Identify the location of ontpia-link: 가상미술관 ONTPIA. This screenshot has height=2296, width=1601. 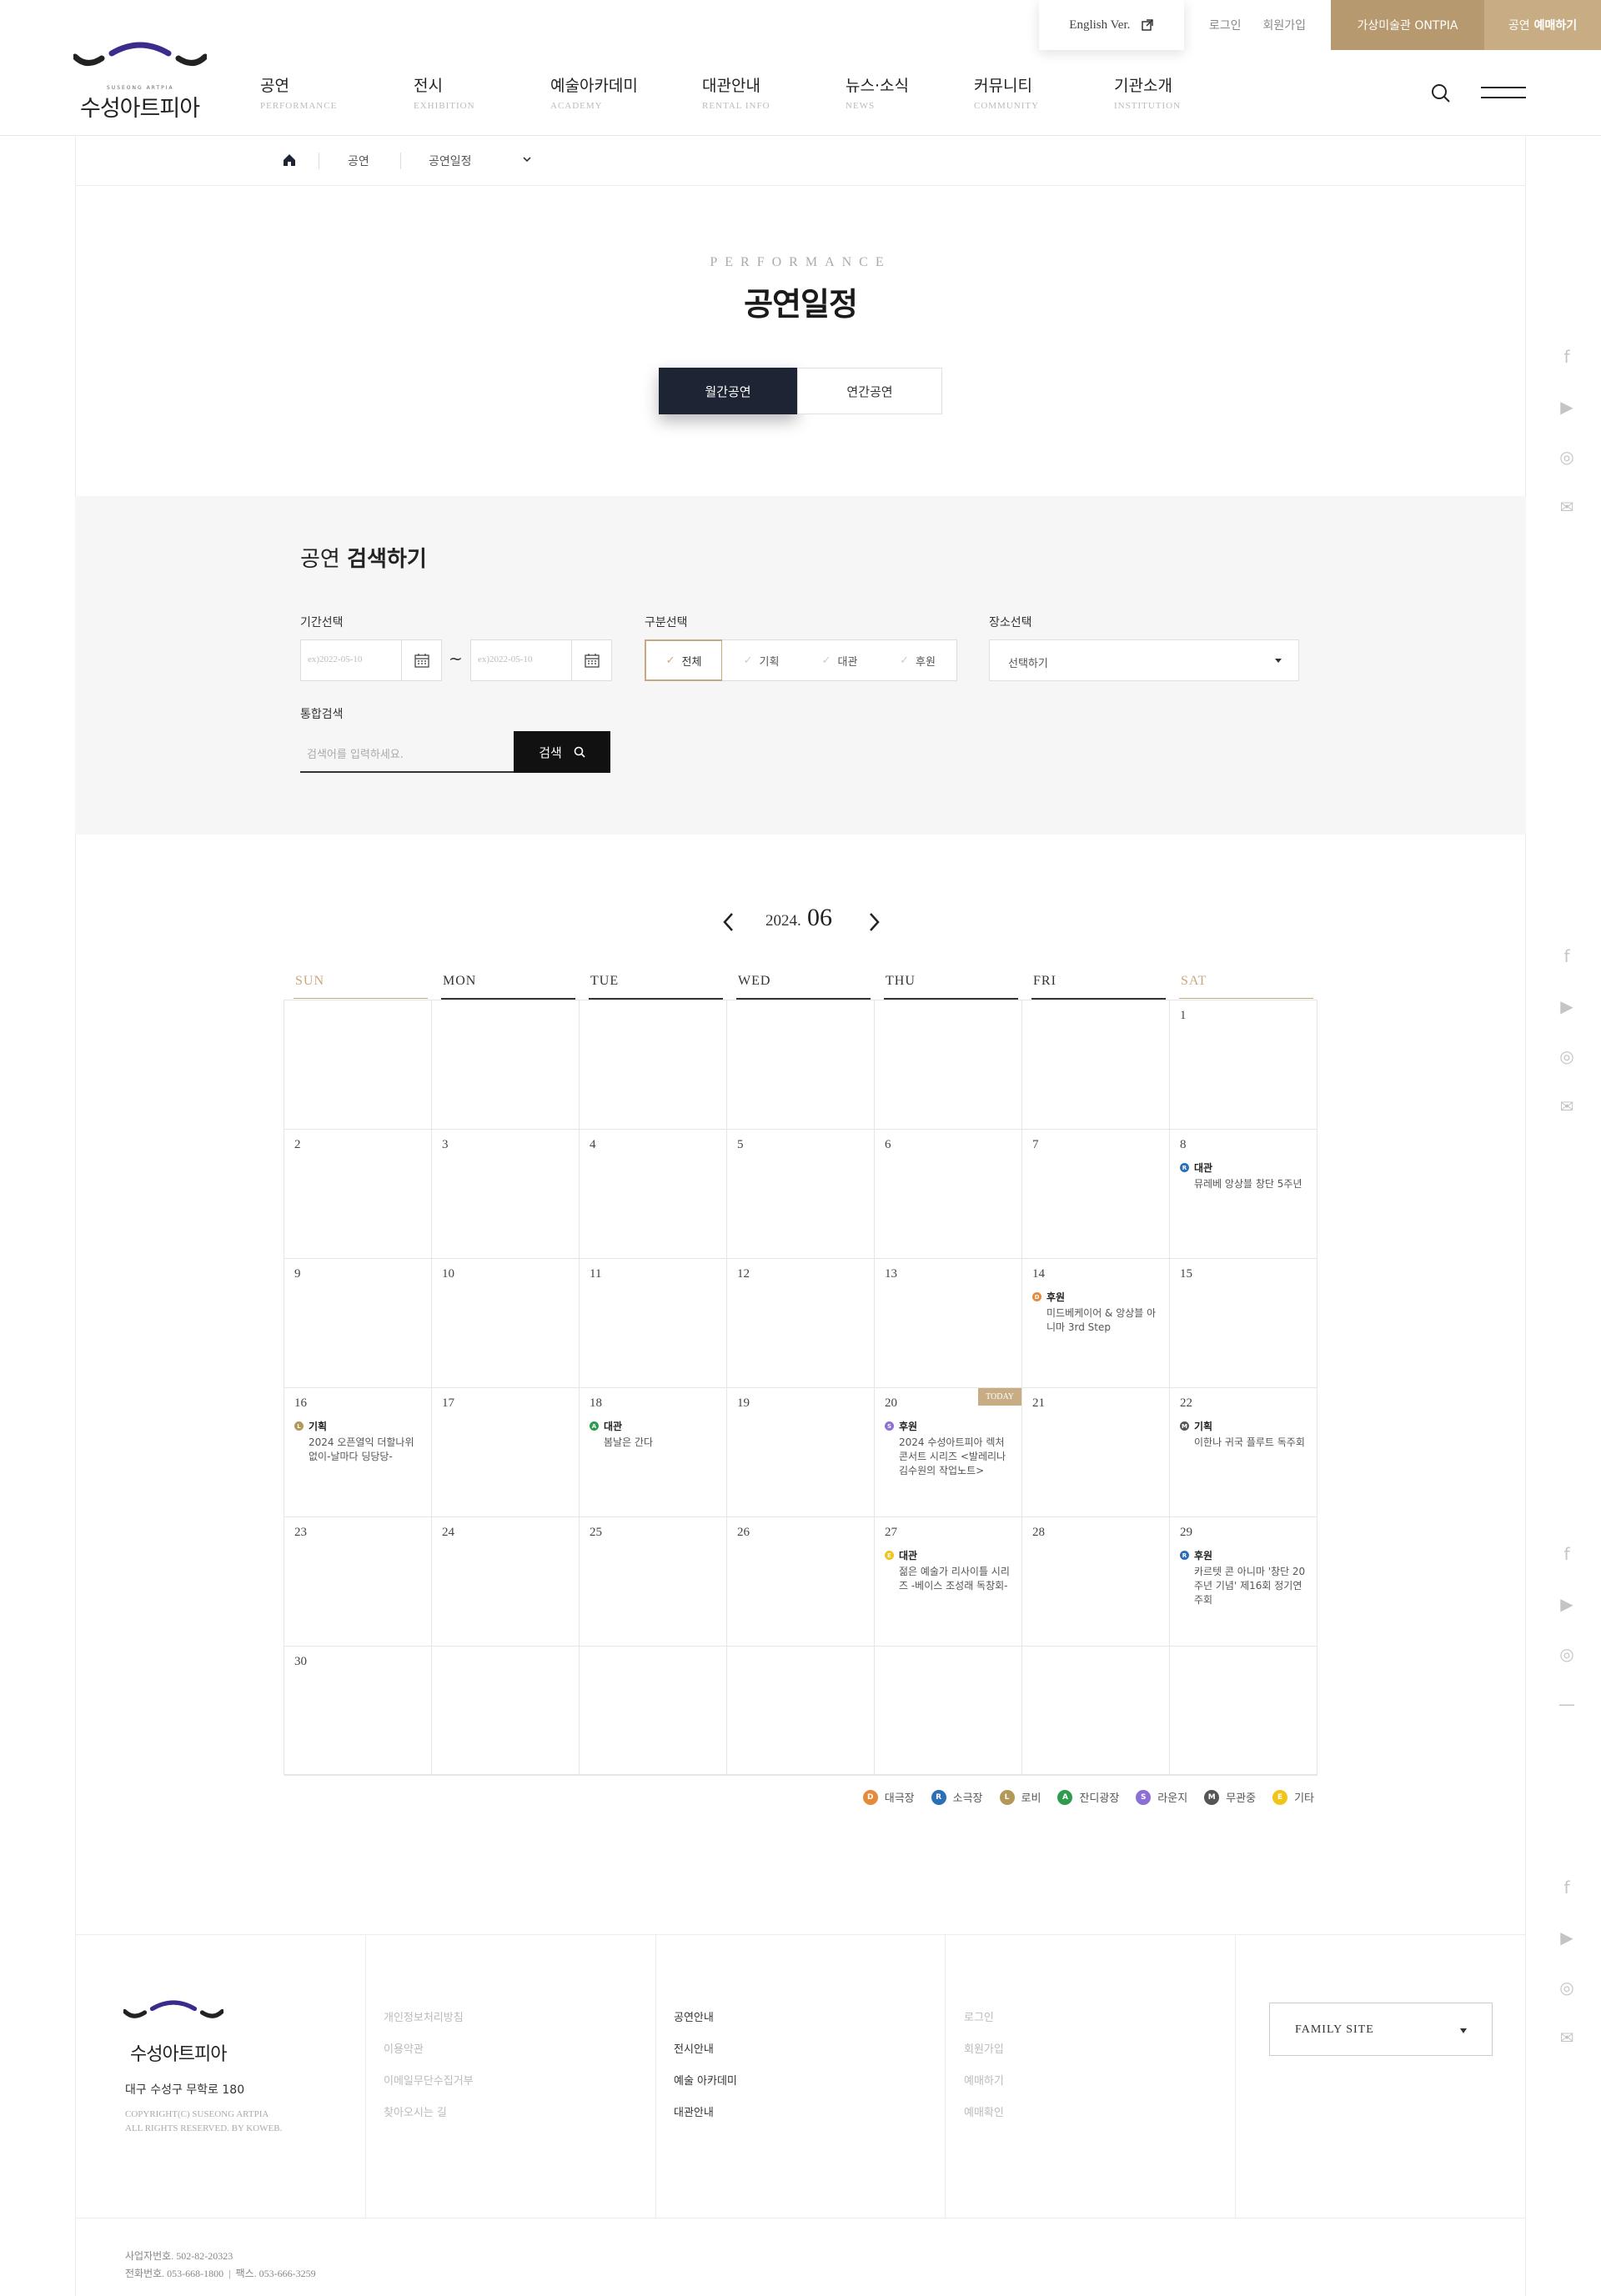
(1407, 25).